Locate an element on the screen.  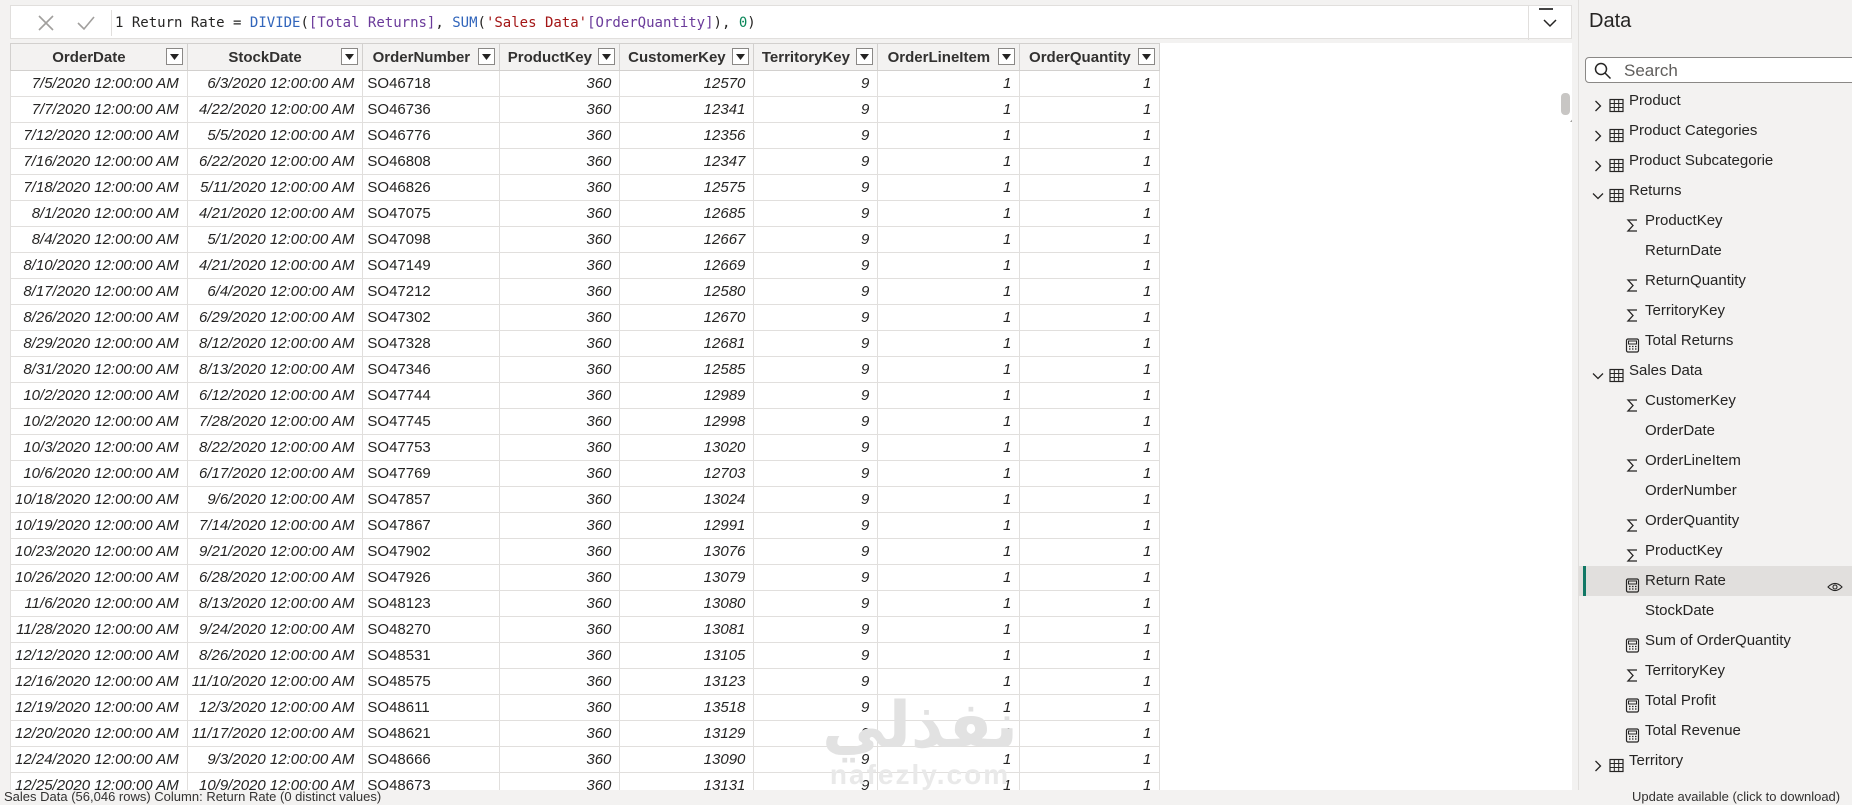
field-item-returndate: ReturnDate is located at coordinates (1715, 251).